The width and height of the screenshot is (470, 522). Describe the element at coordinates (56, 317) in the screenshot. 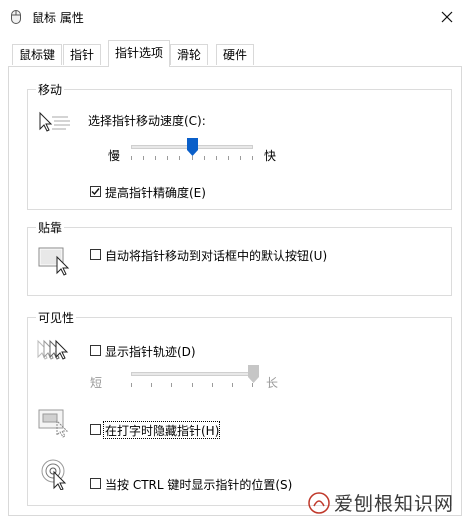

I see `visibility-group-title: 可见性` at that location.